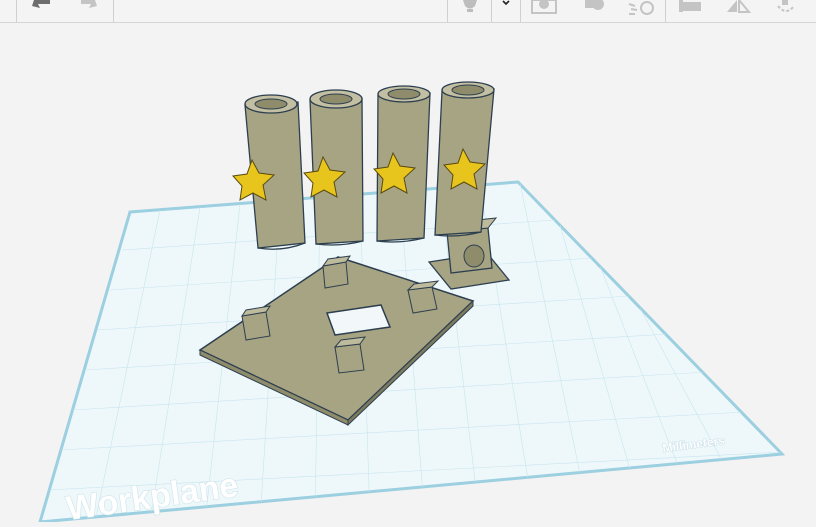  I want to click on mirror-icon, so click(738, 7).